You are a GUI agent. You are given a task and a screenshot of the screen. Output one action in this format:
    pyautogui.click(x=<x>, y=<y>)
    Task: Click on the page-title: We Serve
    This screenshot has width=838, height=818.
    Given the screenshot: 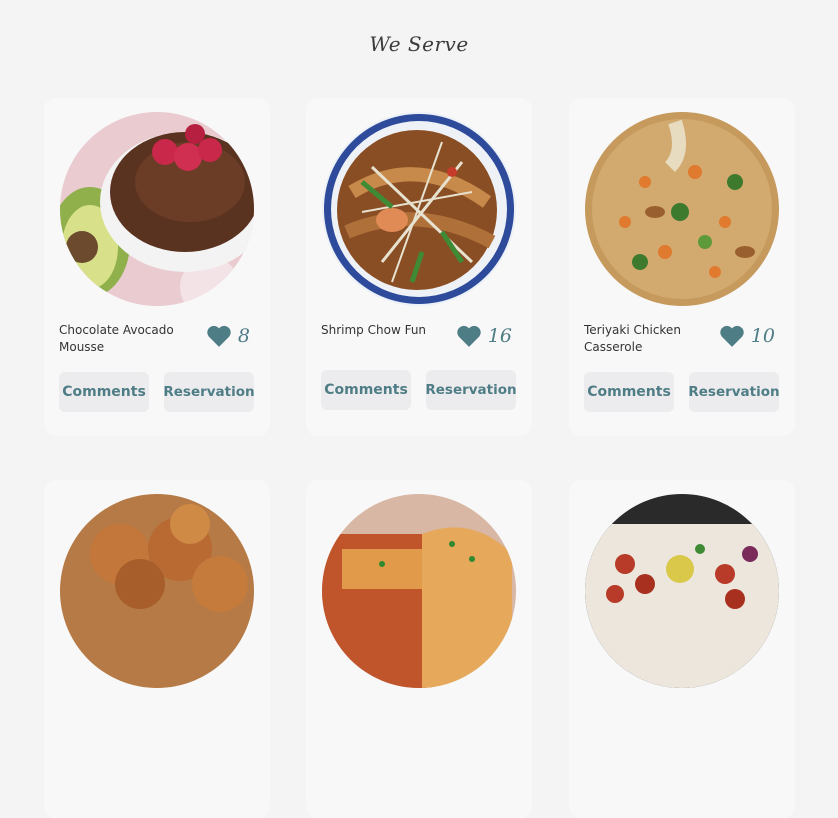 What is the action you would take?
    pyautogui.click(x=419, y=44)
    